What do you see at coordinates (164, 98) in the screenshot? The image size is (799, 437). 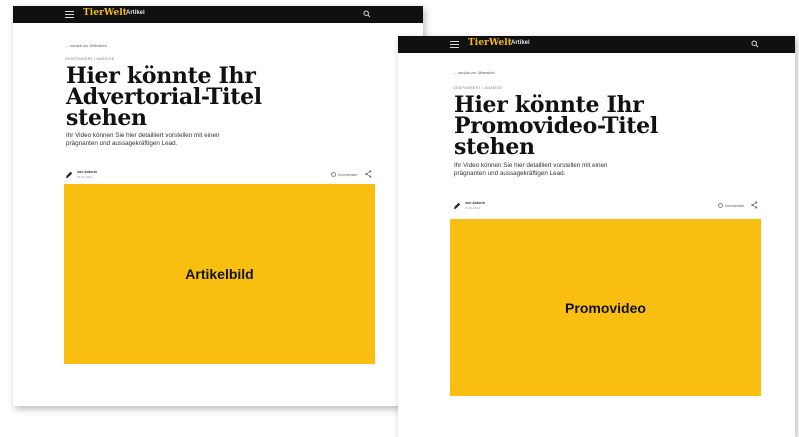 I see `article-headline: Hier könnte Ihr Advertorial-Titel stehen` at bounding box center [164, 98].